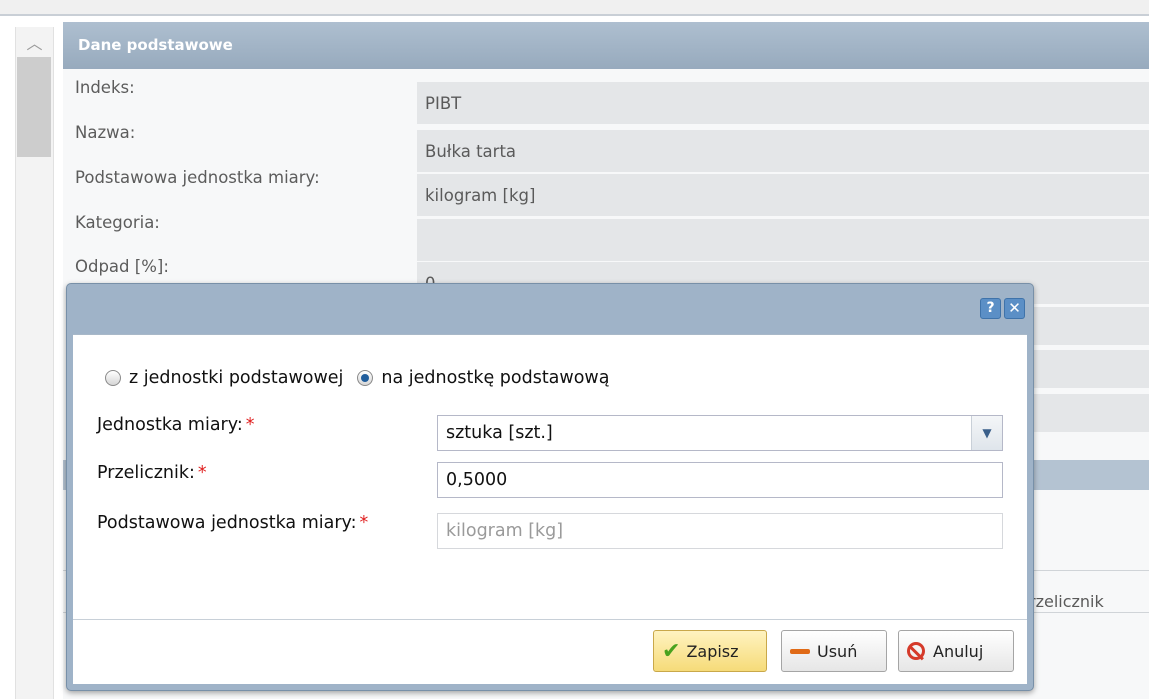 Image resolution: width=1149 pixels, height=699 pixels. Describe the element at coordinates (1066, 601) in the screenshot. I see `column-header-ratio: rzelicznik` at that location.